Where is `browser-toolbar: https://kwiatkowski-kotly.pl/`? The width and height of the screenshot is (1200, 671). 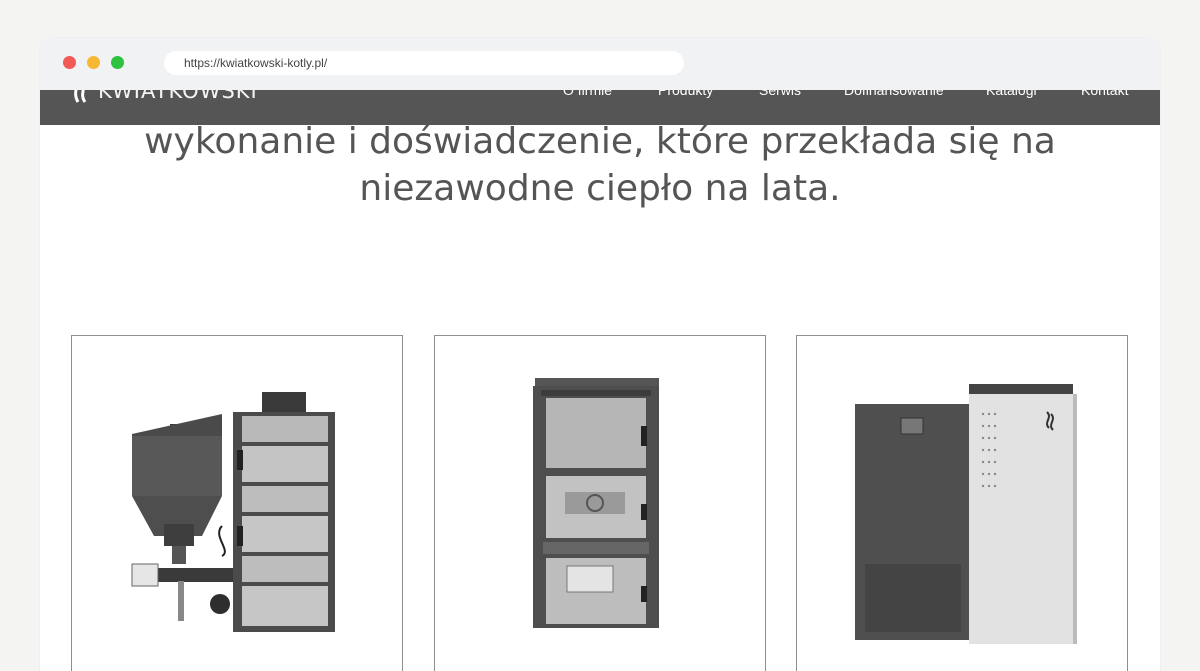 browser-toolbar: https://kwiatkowski-kotly.pl/ is located at coordinates (600, 64).